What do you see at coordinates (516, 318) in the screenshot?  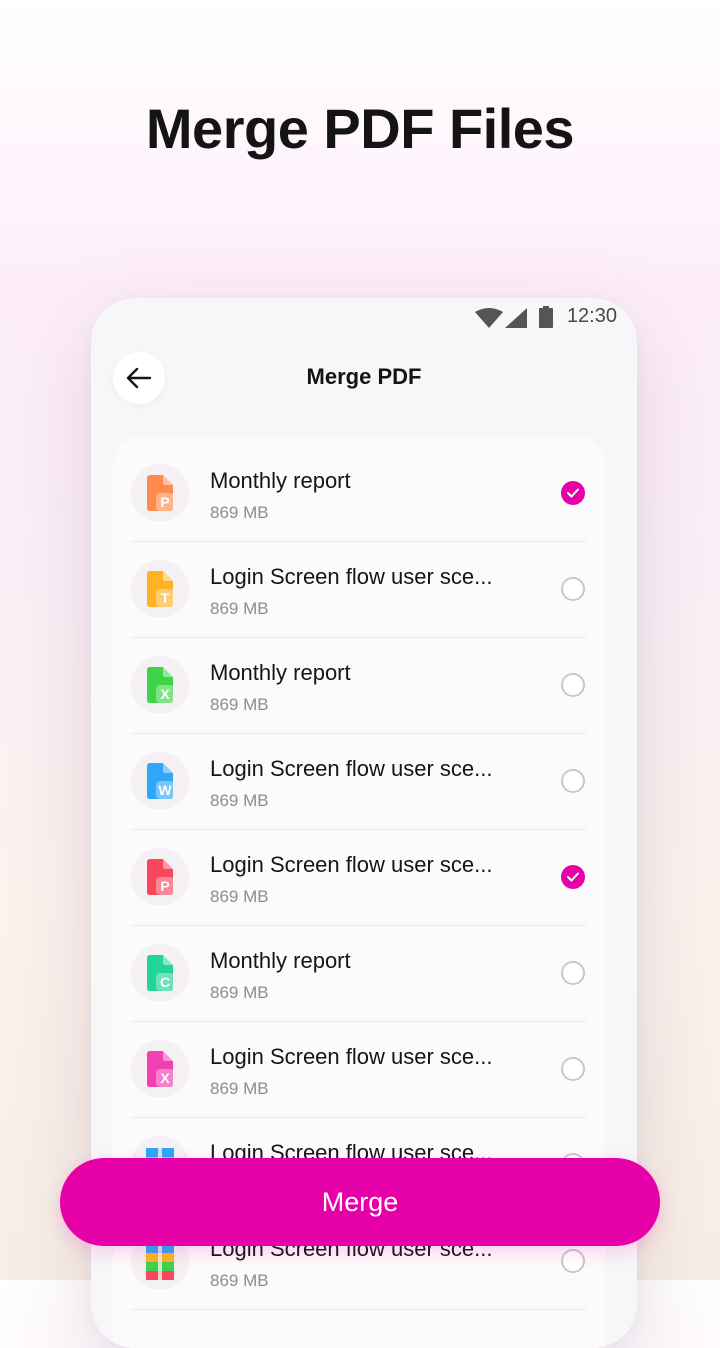 I see `cellular-signal-icon` at bounding box center [516, 318].